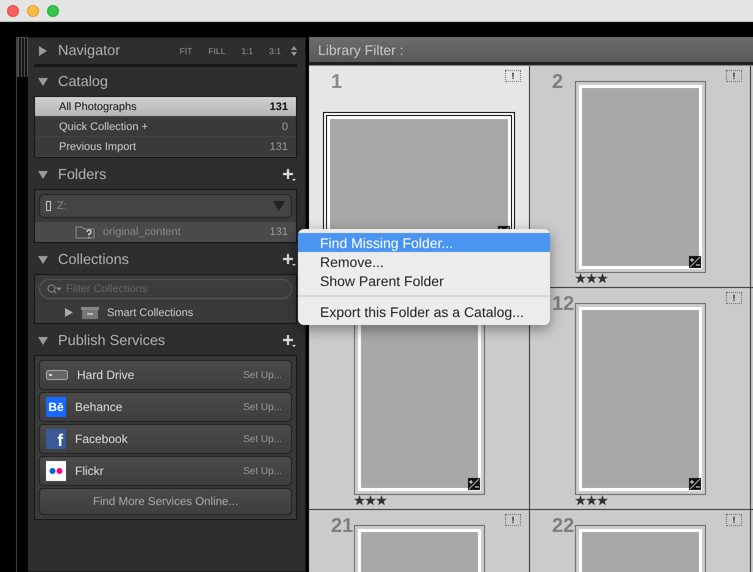  Describe the element at coordinates (361, 50) in the screenshot. I see `filter-label: Library Filter :` at that location.